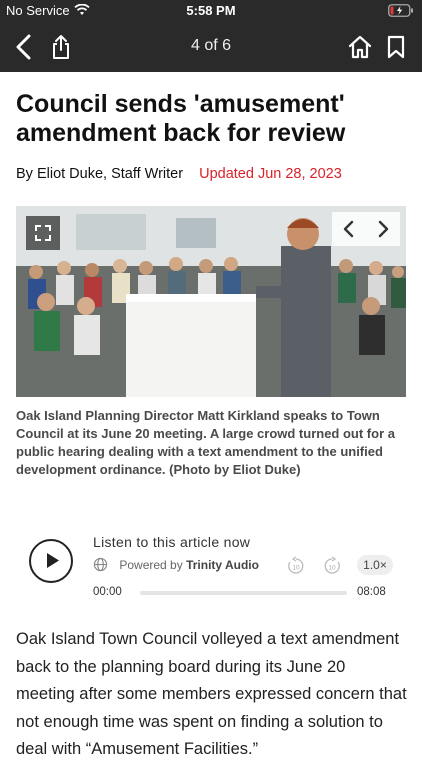  What do you see at coordinates (172, 542) in the screenshot?
I see `listen-label: Listen to this article now` at bounding box center [172, 542].